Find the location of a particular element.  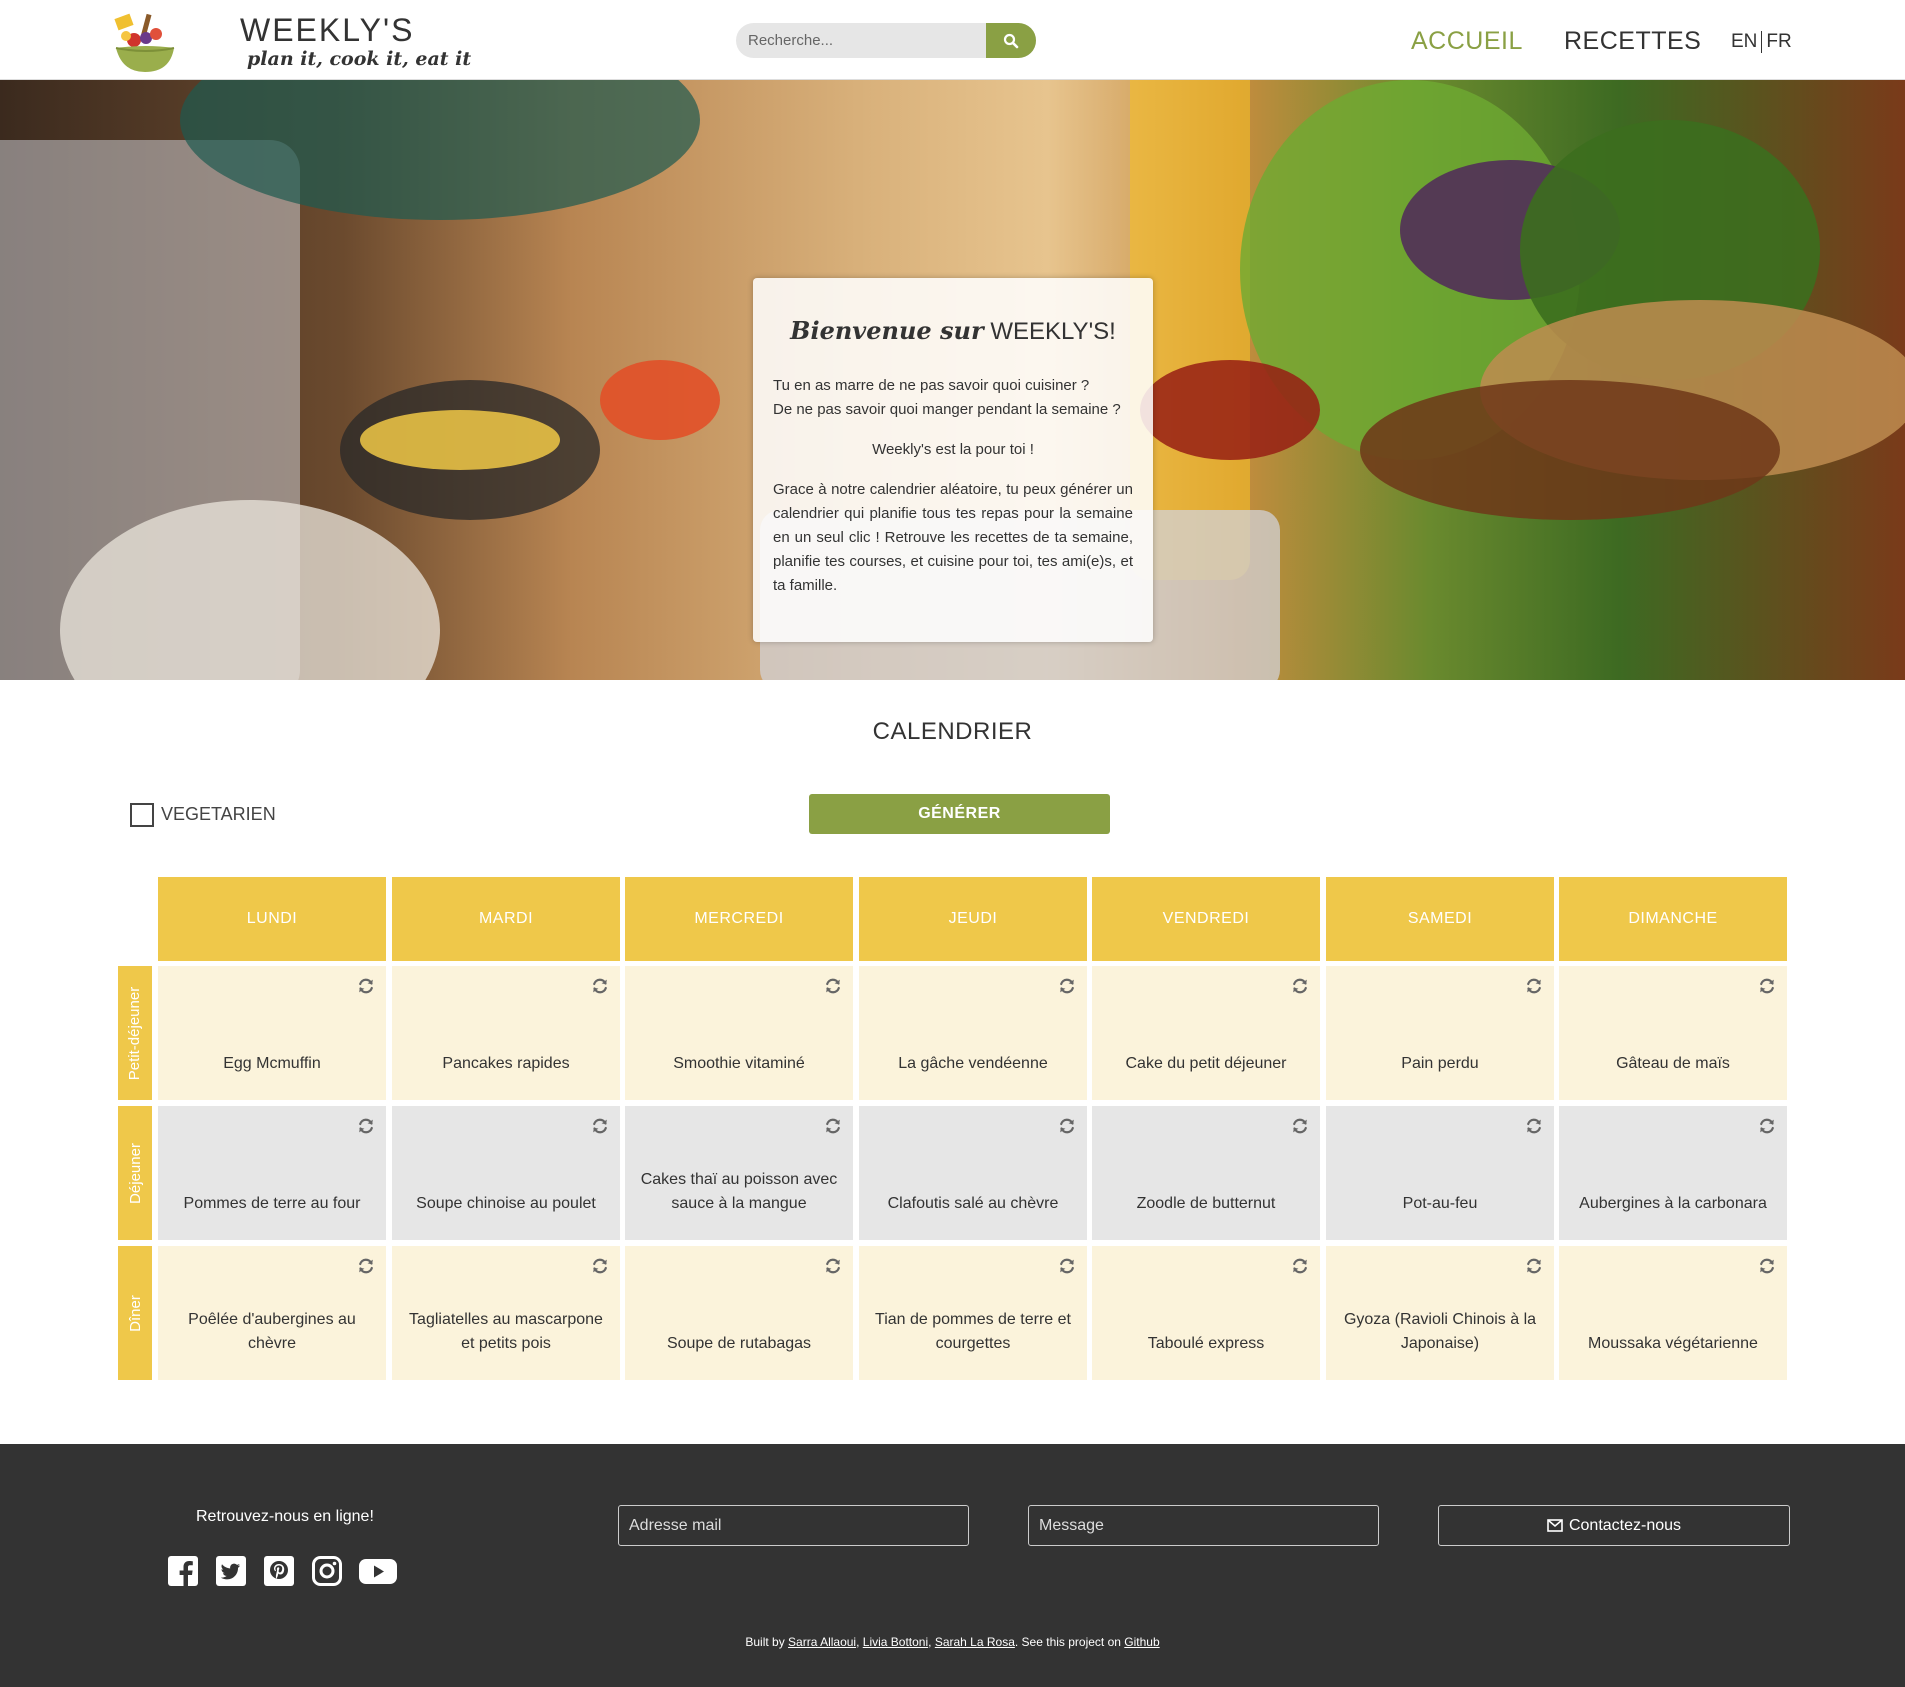

recipe-cell: Taboulé express is located at coordinates (1206, 1313).